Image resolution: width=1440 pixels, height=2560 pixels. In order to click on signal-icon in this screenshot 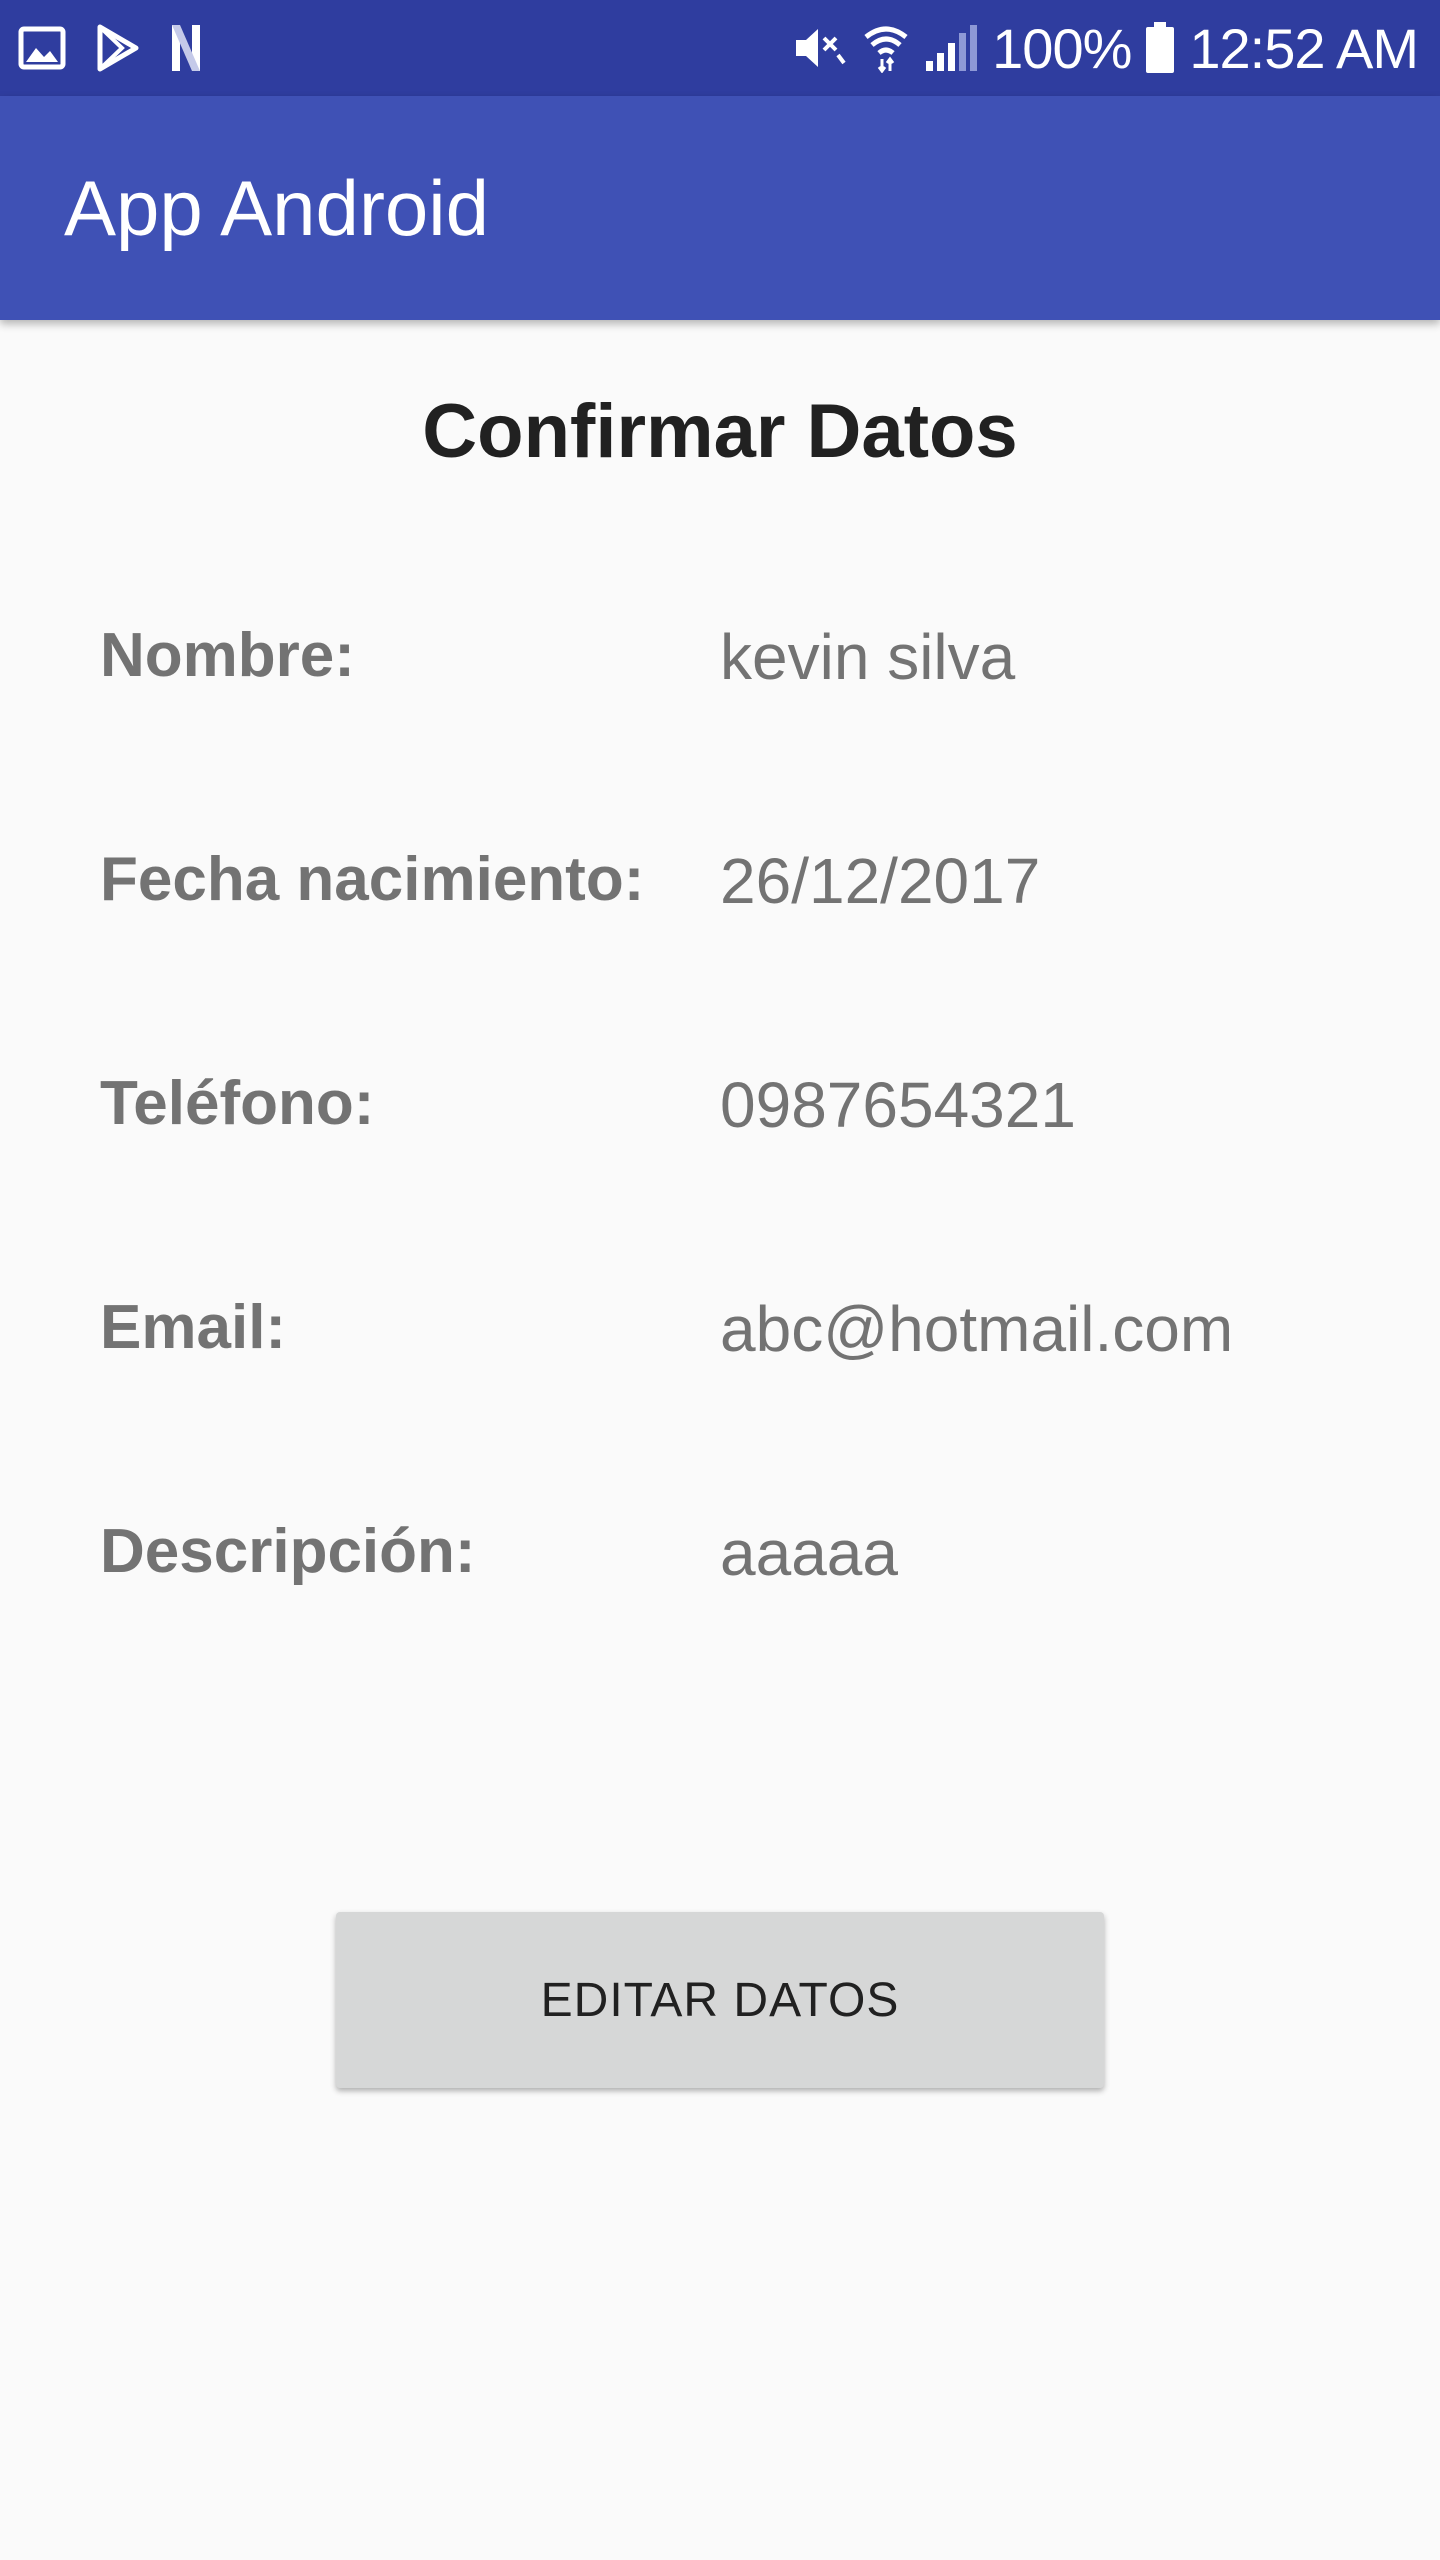, I will do `click(951, 48)`.